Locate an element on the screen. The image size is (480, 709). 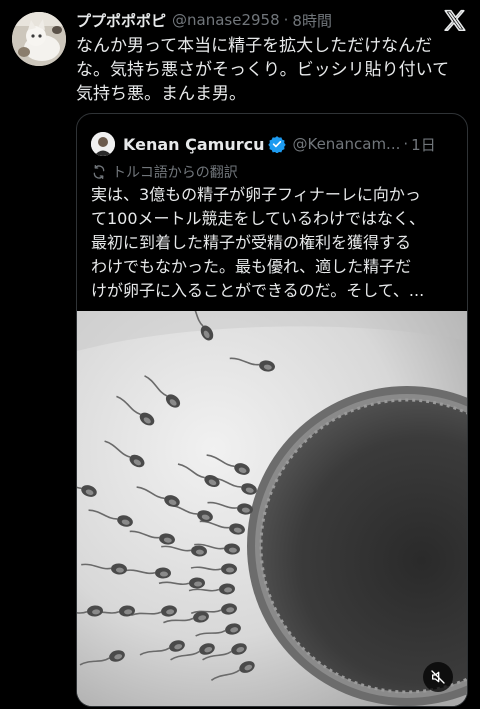
translation-note: トルコ語からの翻訳 is located at coordinates (164, 172).